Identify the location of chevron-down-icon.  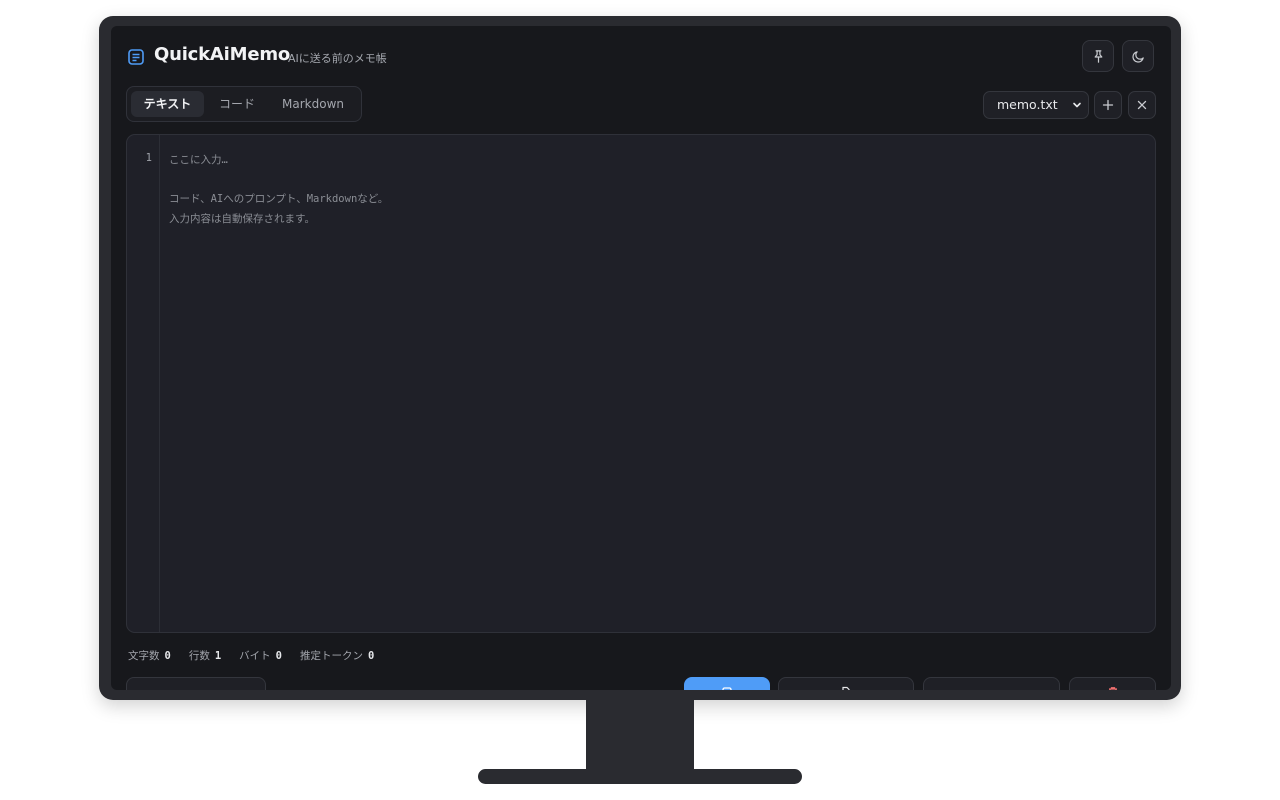
(1077, 105).